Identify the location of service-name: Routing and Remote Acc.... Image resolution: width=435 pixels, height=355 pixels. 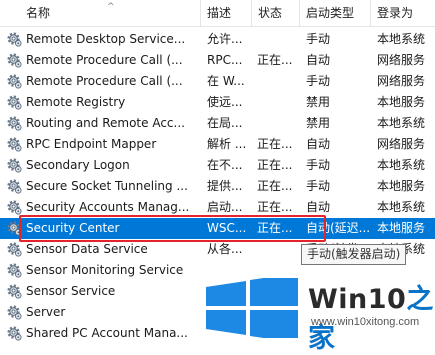
(105, 123).